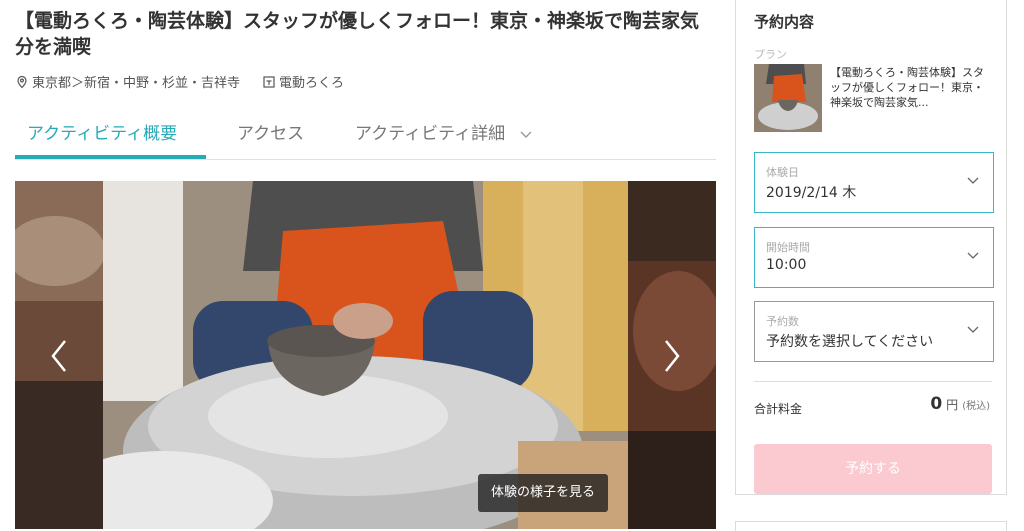 The height and width of the screenshot is (531, 1024). What do you see at coordinates (786, 265) in the screenshot?
I see `start-time-value: 10:00` at bounding box center [786, 265].